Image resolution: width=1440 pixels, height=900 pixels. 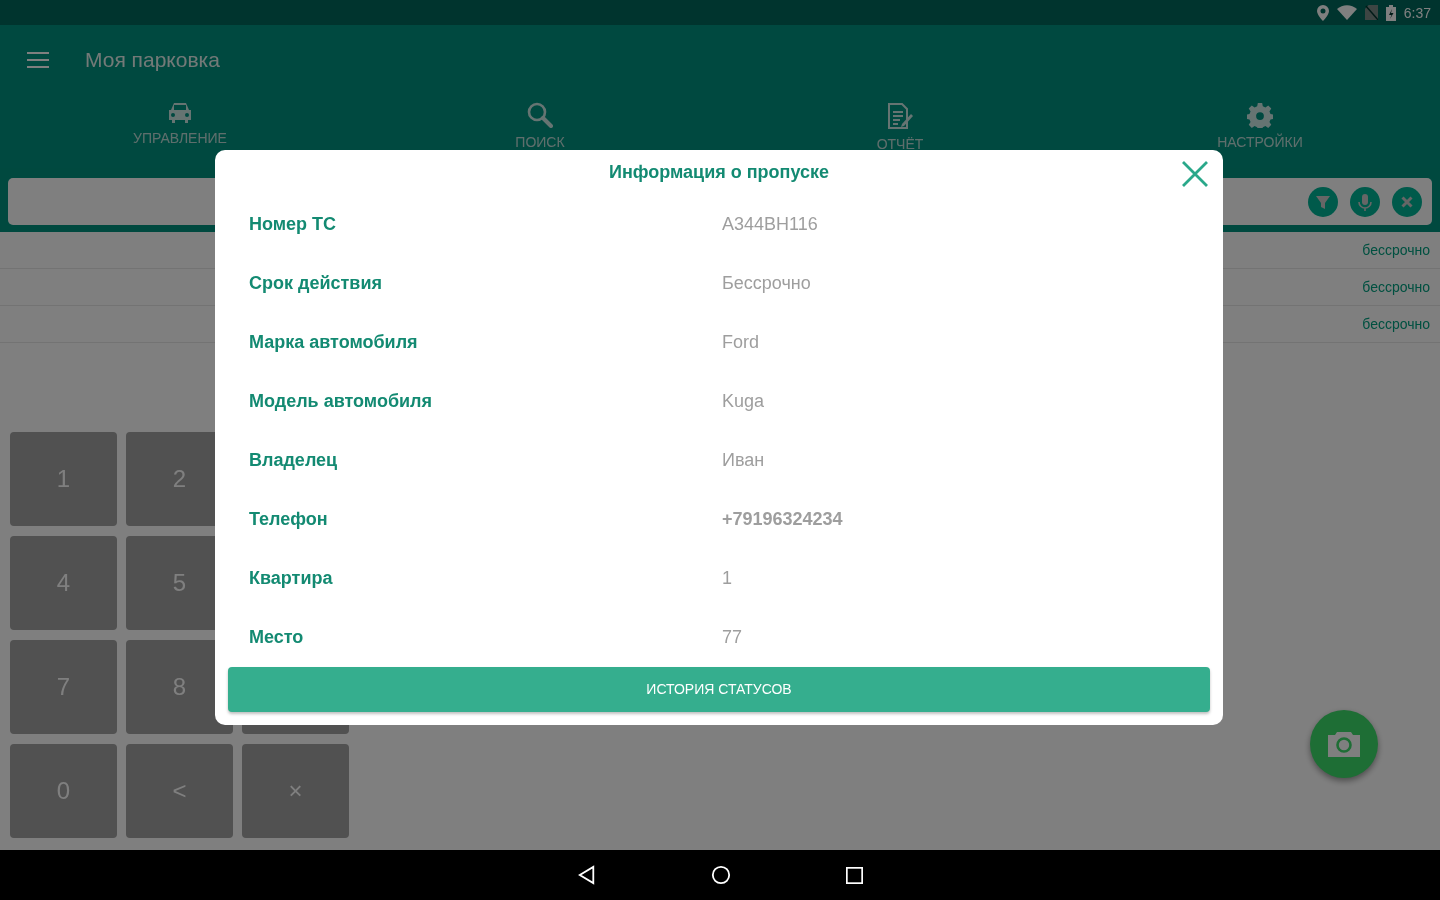 What do you see at coordinates (293, 224) in the screenshot?
I see `field-label: Номер ТС` at bounding box center [293, 224].